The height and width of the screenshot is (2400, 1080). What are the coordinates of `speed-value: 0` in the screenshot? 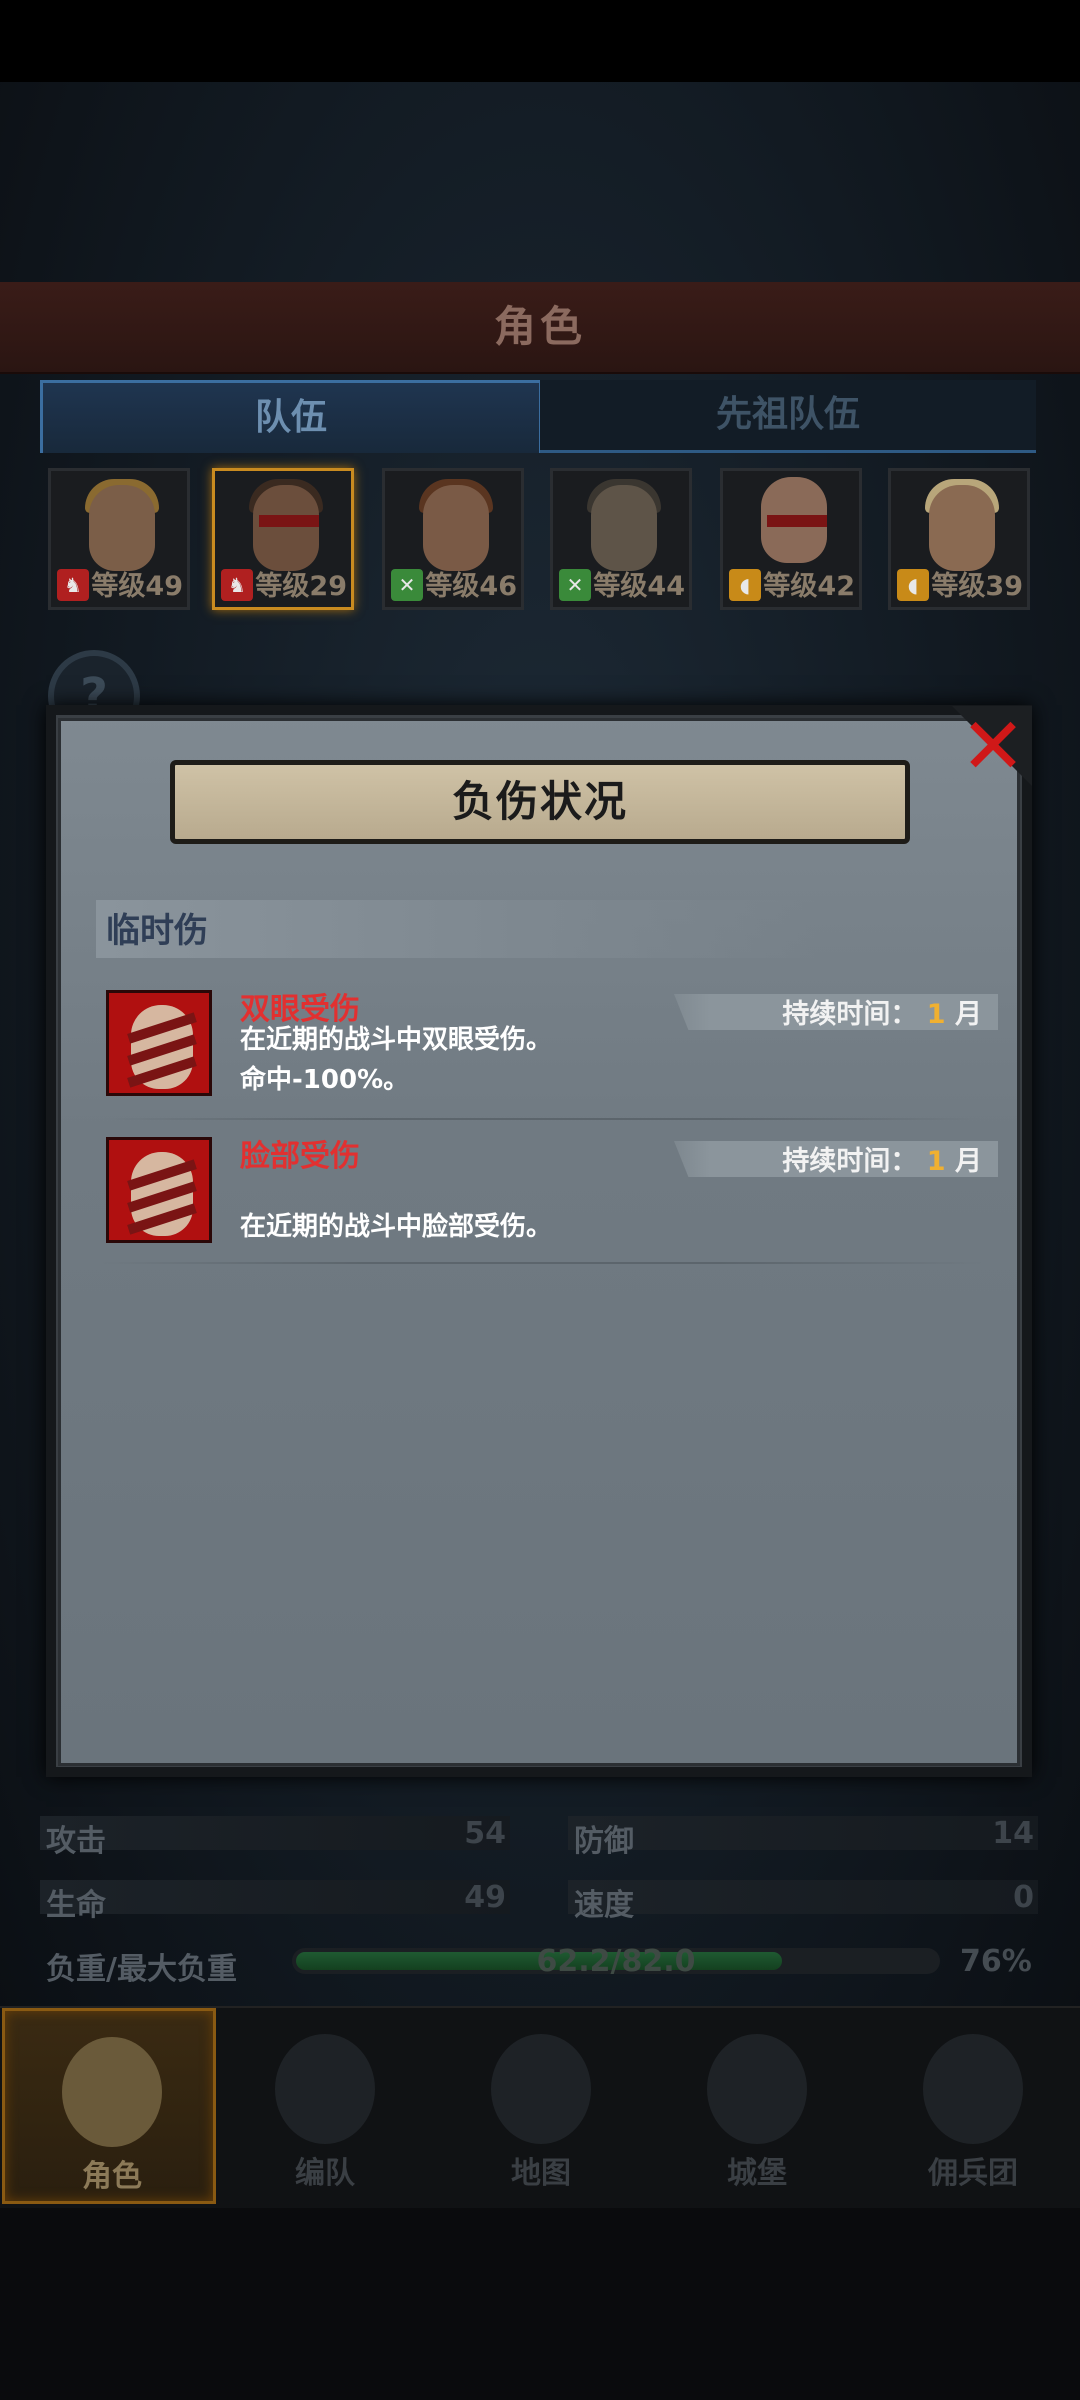 It's located at (1023, 1897).